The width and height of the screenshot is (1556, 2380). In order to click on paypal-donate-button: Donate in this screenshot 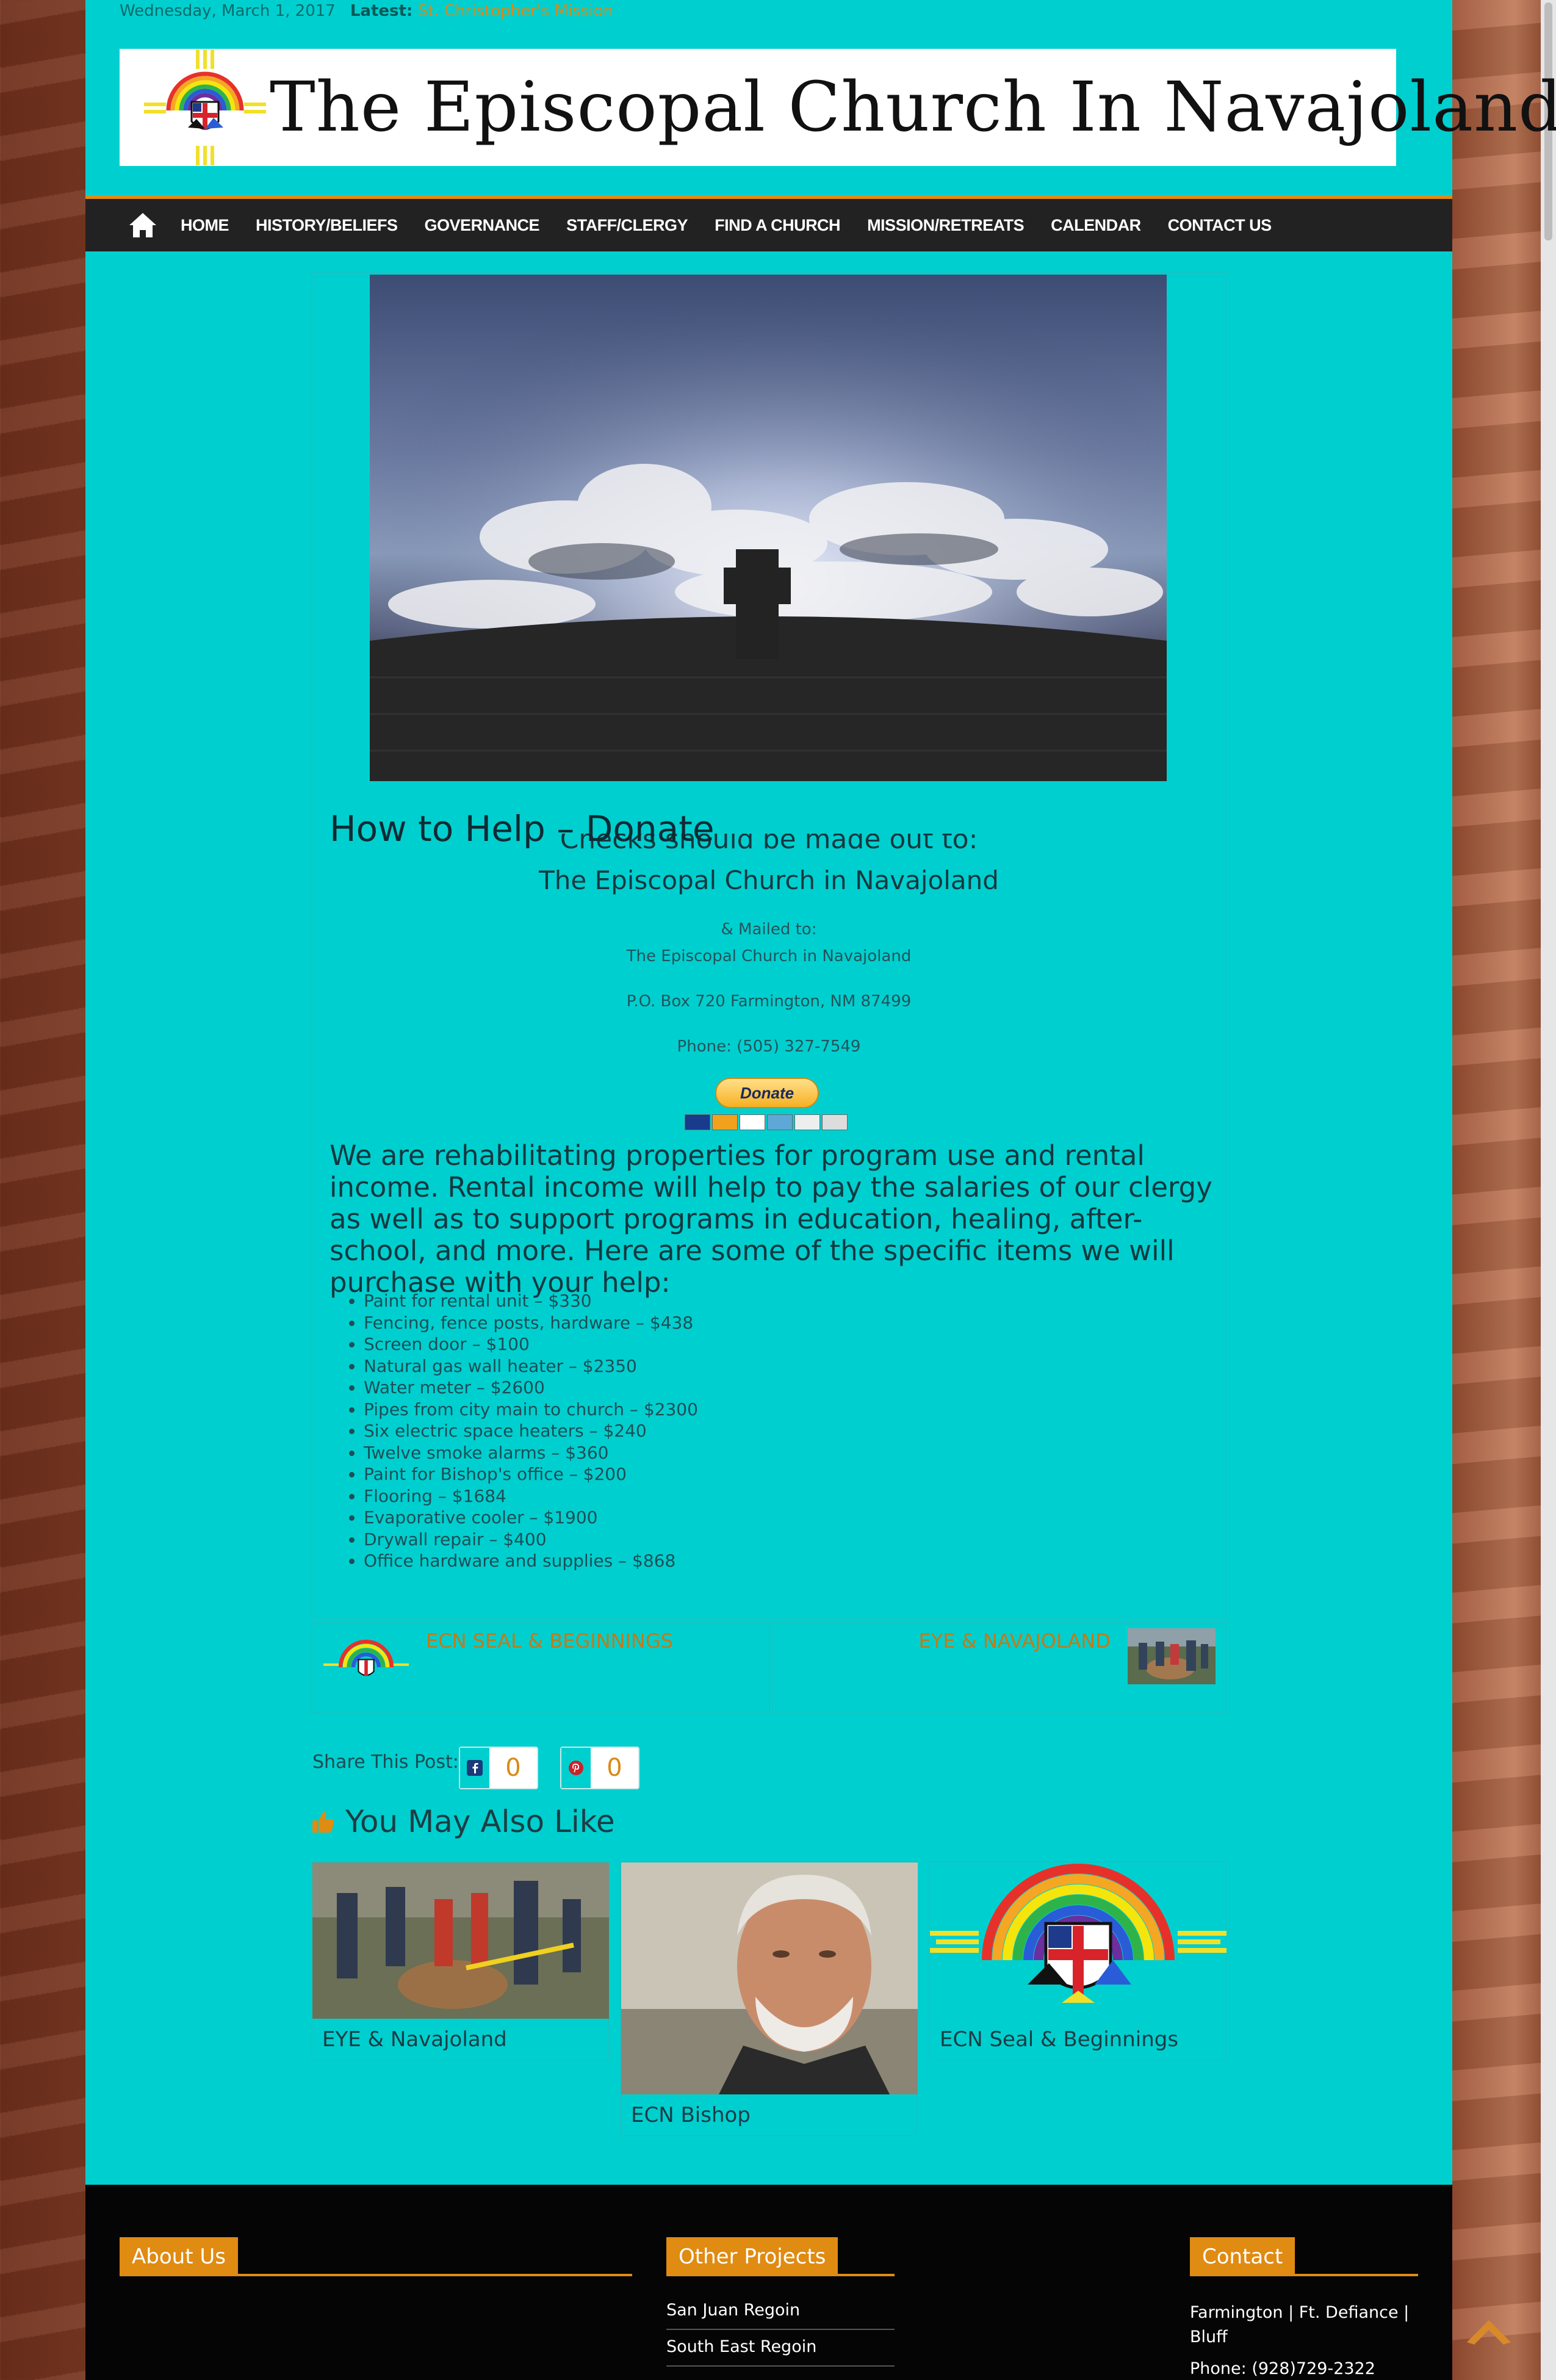, I will do `click(767, 1093)`.